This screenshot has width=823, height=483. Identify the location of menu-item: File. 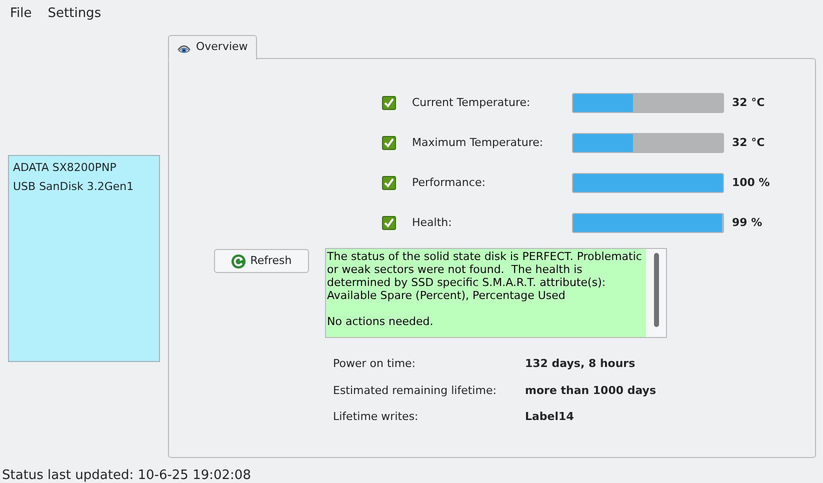
(21, 14).